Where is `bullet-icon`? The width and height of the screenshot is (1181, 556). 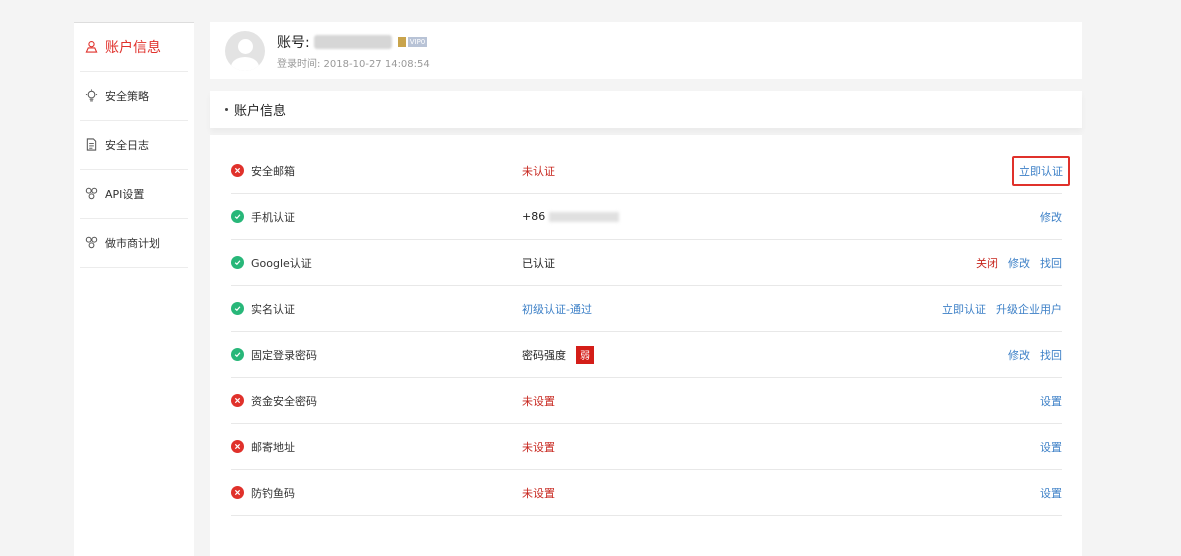
bullet-icon is located at coordinates (226, 109).